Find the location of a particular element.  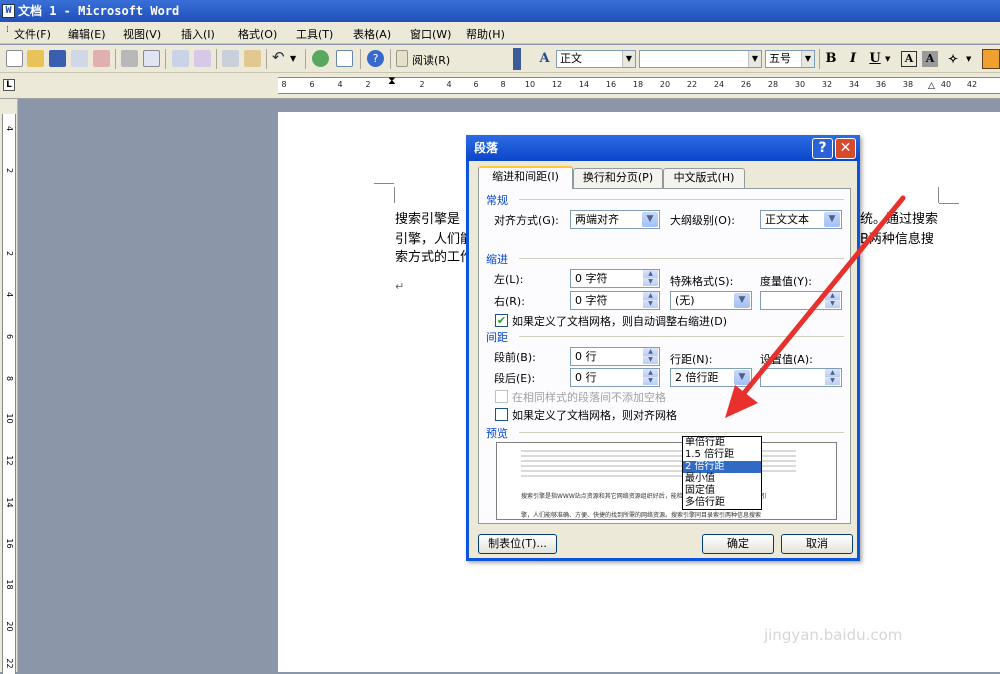

text-effects-icon: ✧ is located at coordinates (953, 59).